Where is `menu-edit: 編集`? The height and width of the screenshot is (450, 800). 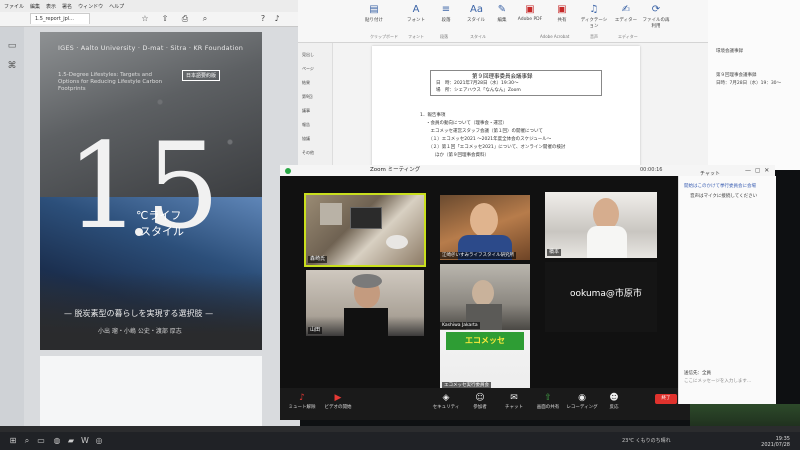 menu-edit: 編集 is located at coordinates (35, 6).